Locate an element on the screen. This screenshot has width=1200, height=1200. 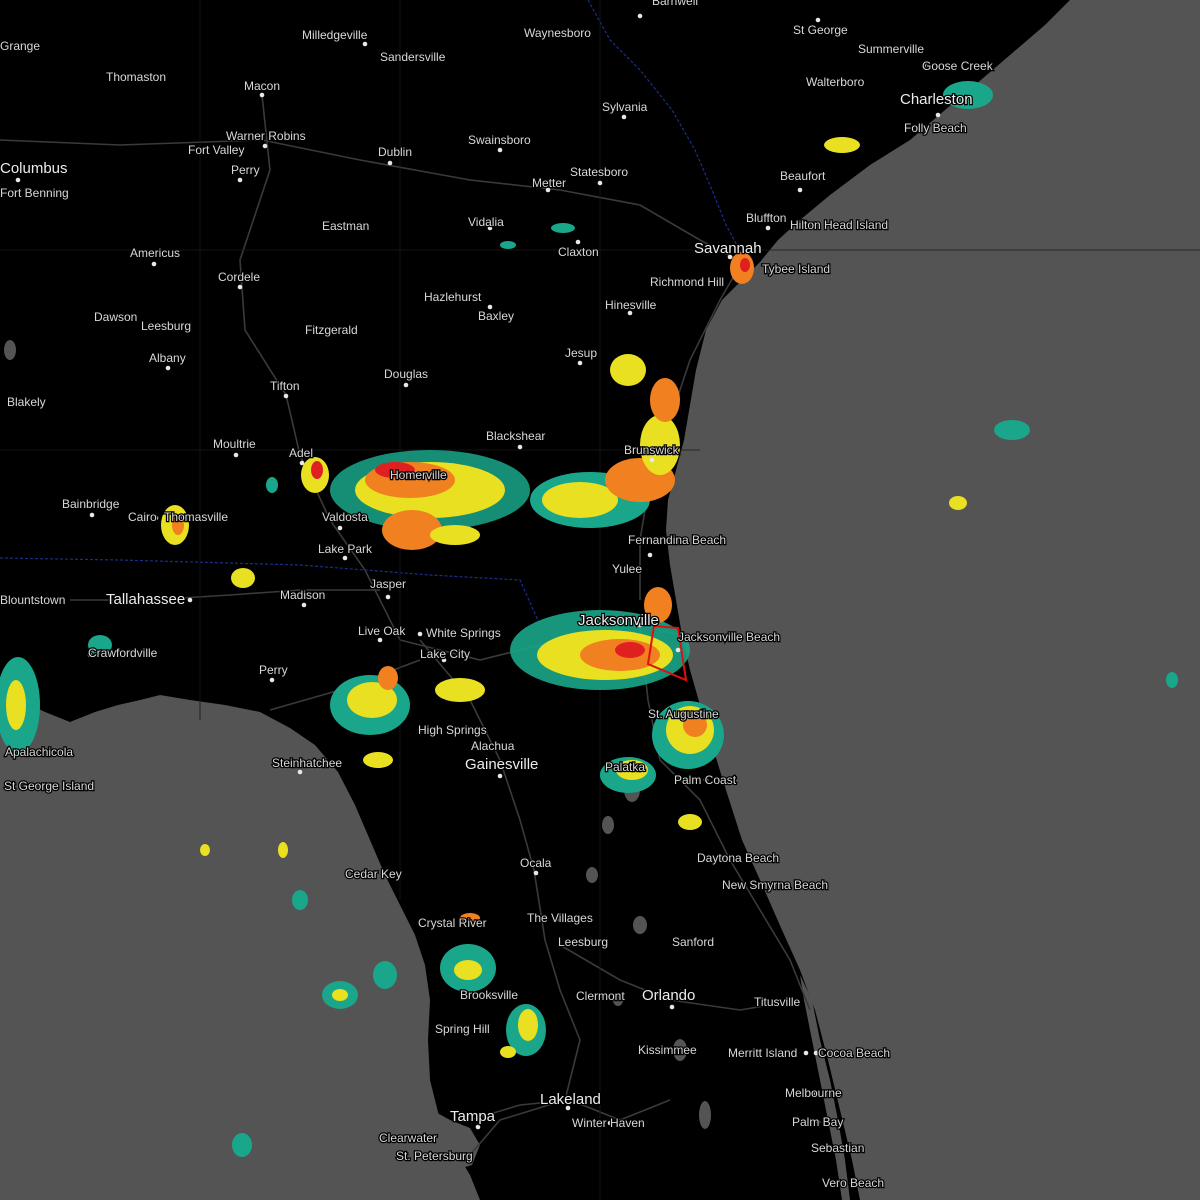
city-label: Hilton Head Island is located at coordinates (839, 225).